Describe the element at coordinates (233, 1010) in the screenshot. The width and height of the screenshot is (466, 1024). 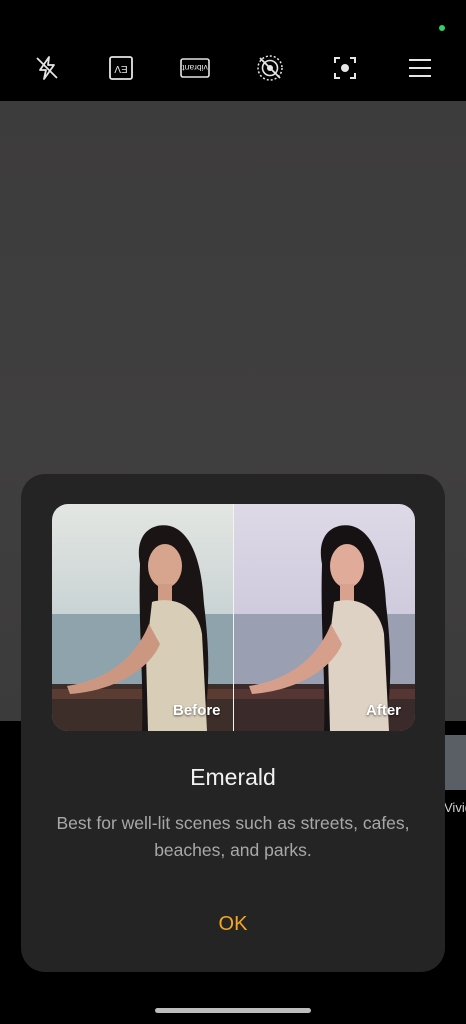
I see `home-indicator` at that location.